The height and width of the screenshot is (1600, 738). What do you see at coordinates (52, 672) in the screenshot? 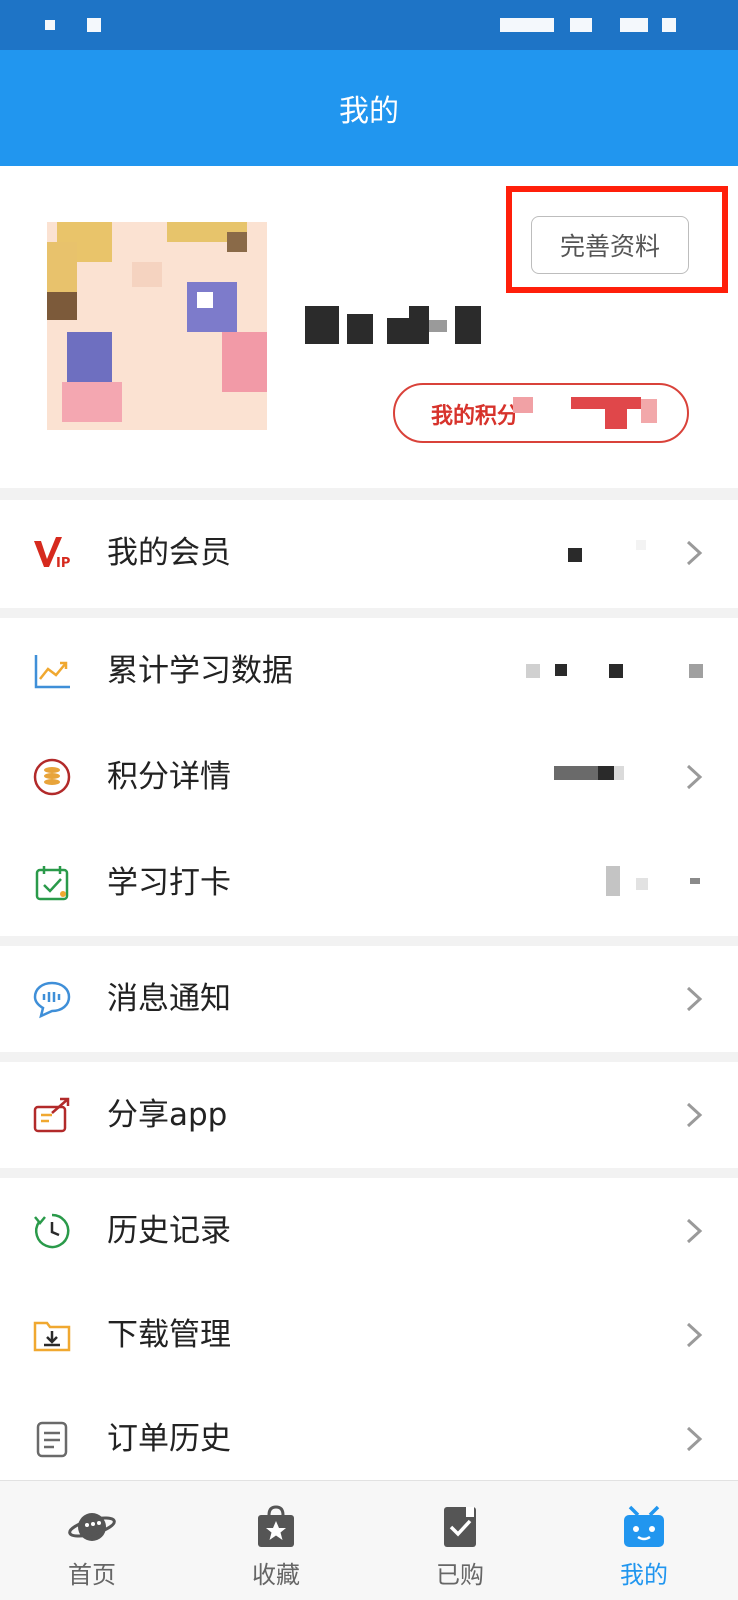
I see `chart-line-icon` at bounding box center [52, 672].